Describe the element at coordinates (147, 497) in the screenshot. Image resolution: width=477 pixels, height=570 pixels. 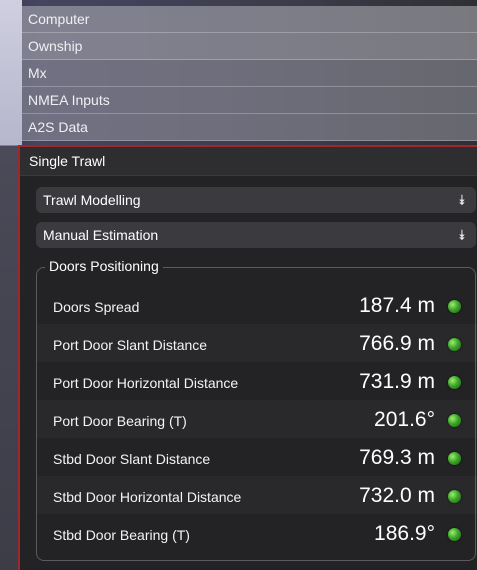
I see `row-label: Stbd Door Horizontal Distance` at that location.